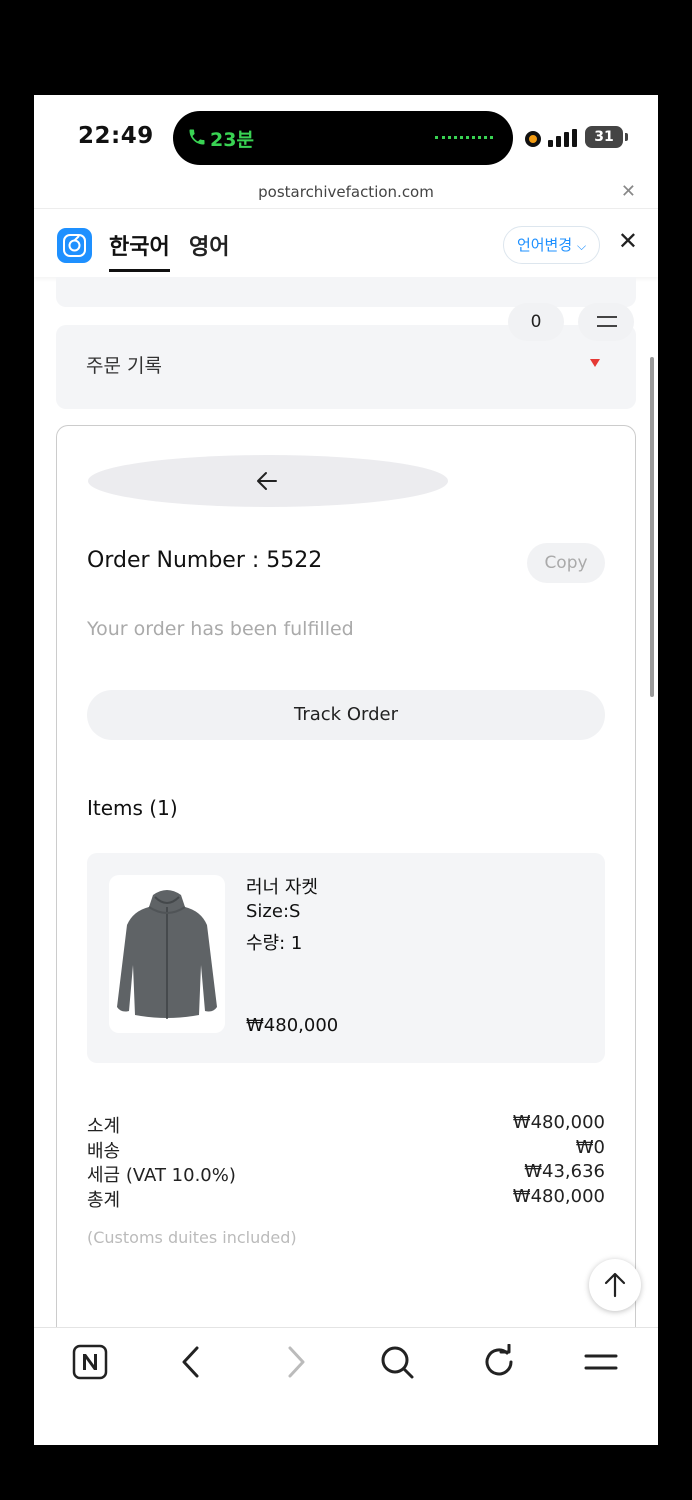 The height and width of the screenshot is (1500, 692). Describe the element at coordinates (464, 138) in the screenshot. I see `audio-wave-icon` at that location.